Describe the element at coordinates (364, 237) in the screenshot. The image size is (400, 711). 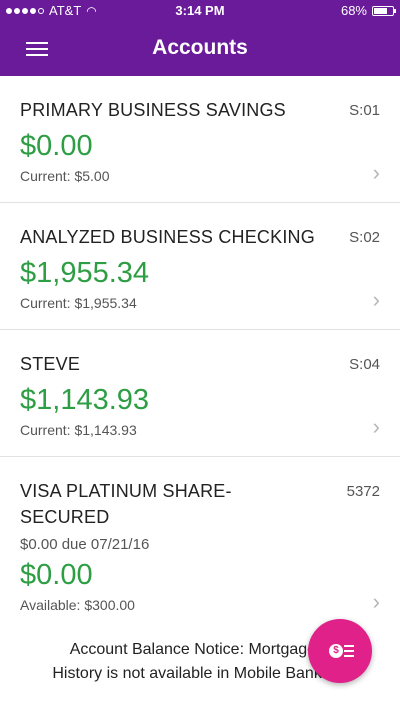
I see `account-code: S:02` at that location.